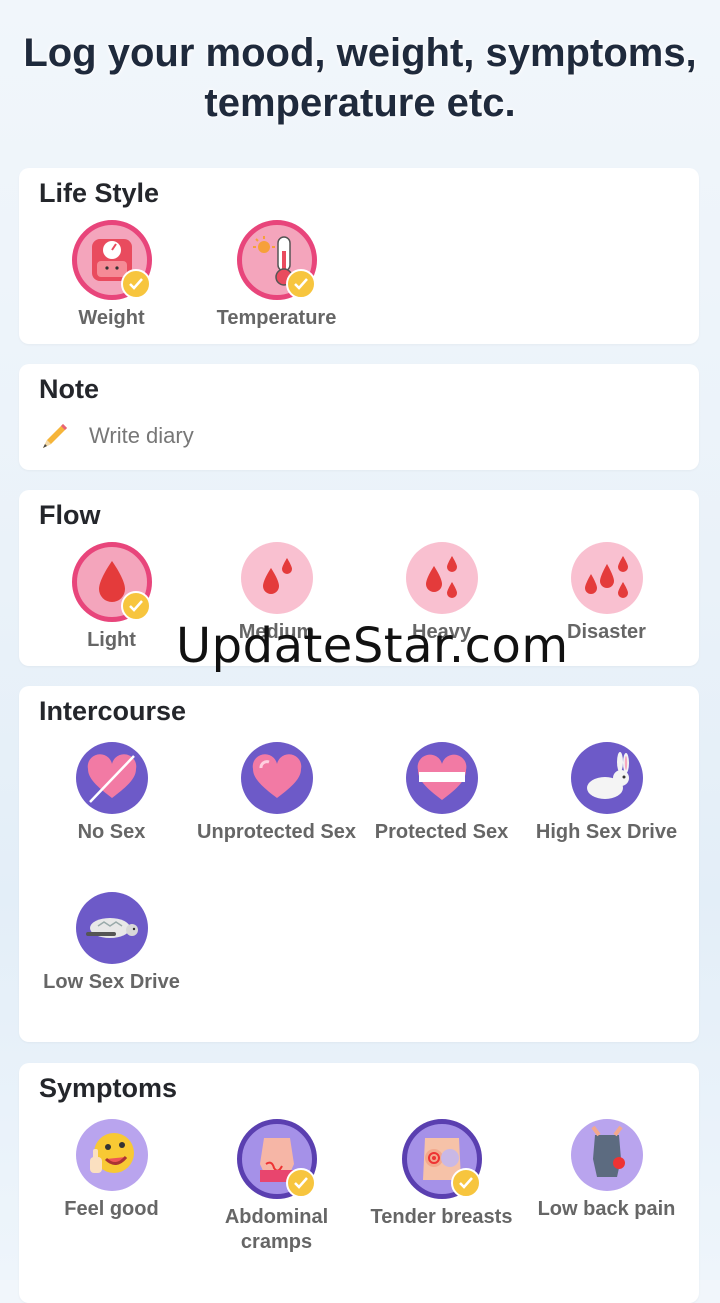 The height and width of the screenshot is (1303, 720). I want to click on note-card: Note Write diary, so click(359, 417).